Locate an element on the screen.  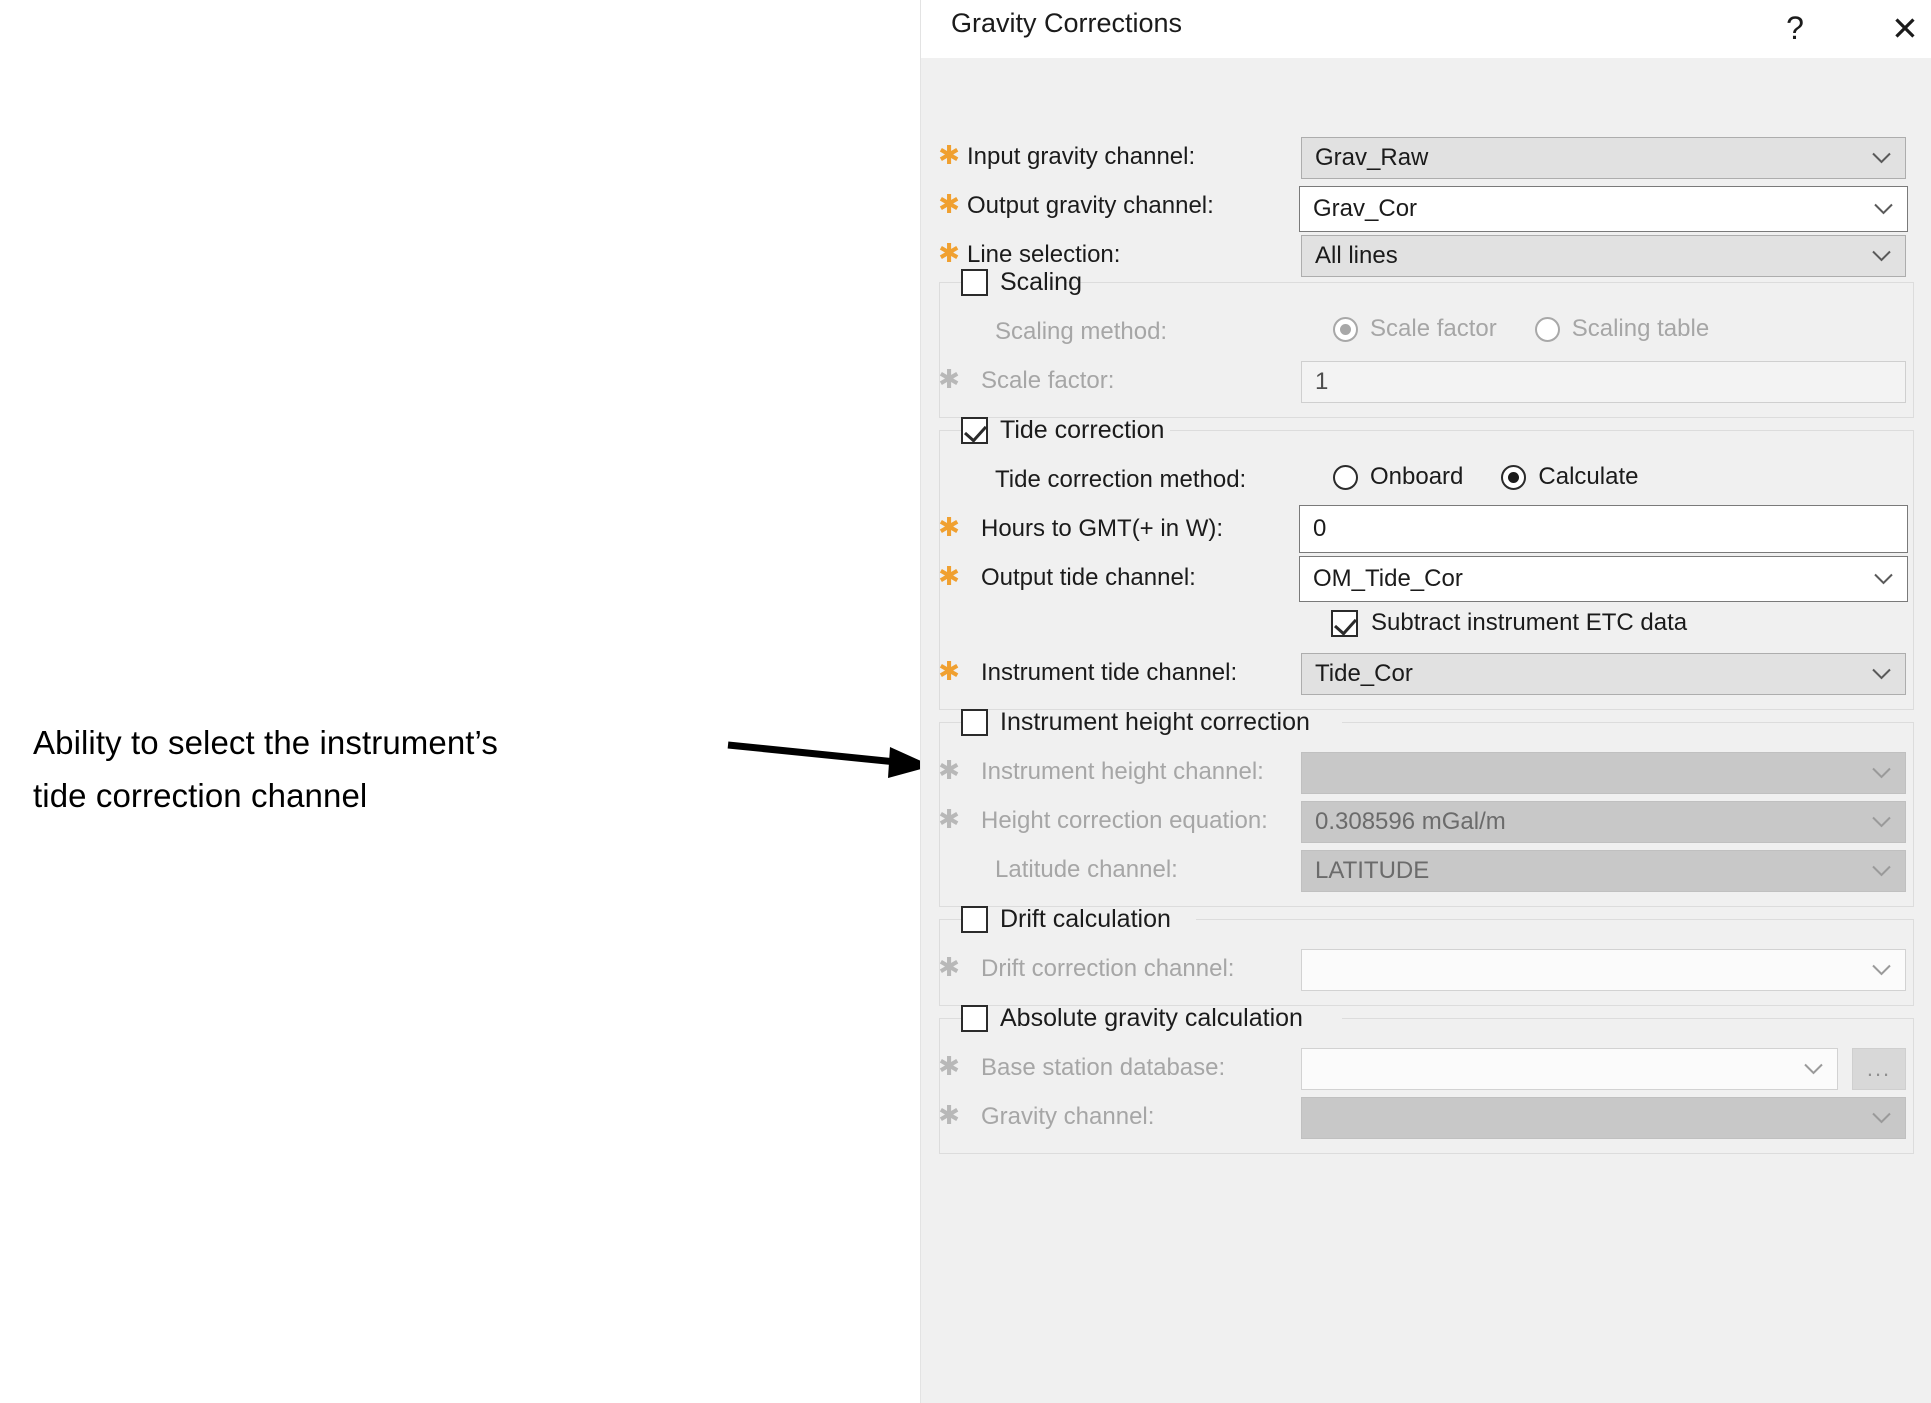
radiogroup-tide-correction-method: Onboard Calculate is located at coordinates (1504, 477).